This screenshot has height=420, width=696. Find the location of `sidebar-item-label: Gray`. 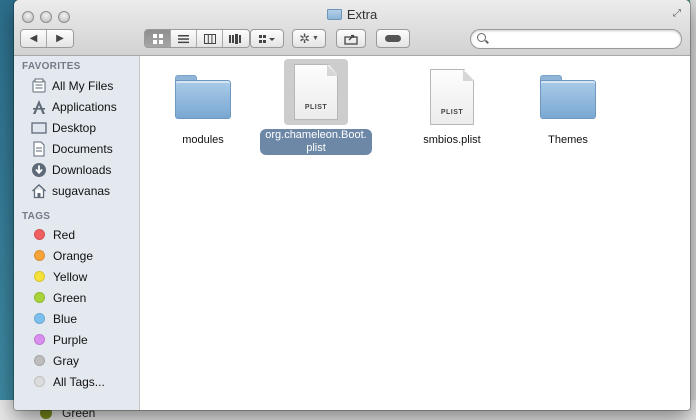

sidebar-item-label: Gray is located at coordinates (66, 360).